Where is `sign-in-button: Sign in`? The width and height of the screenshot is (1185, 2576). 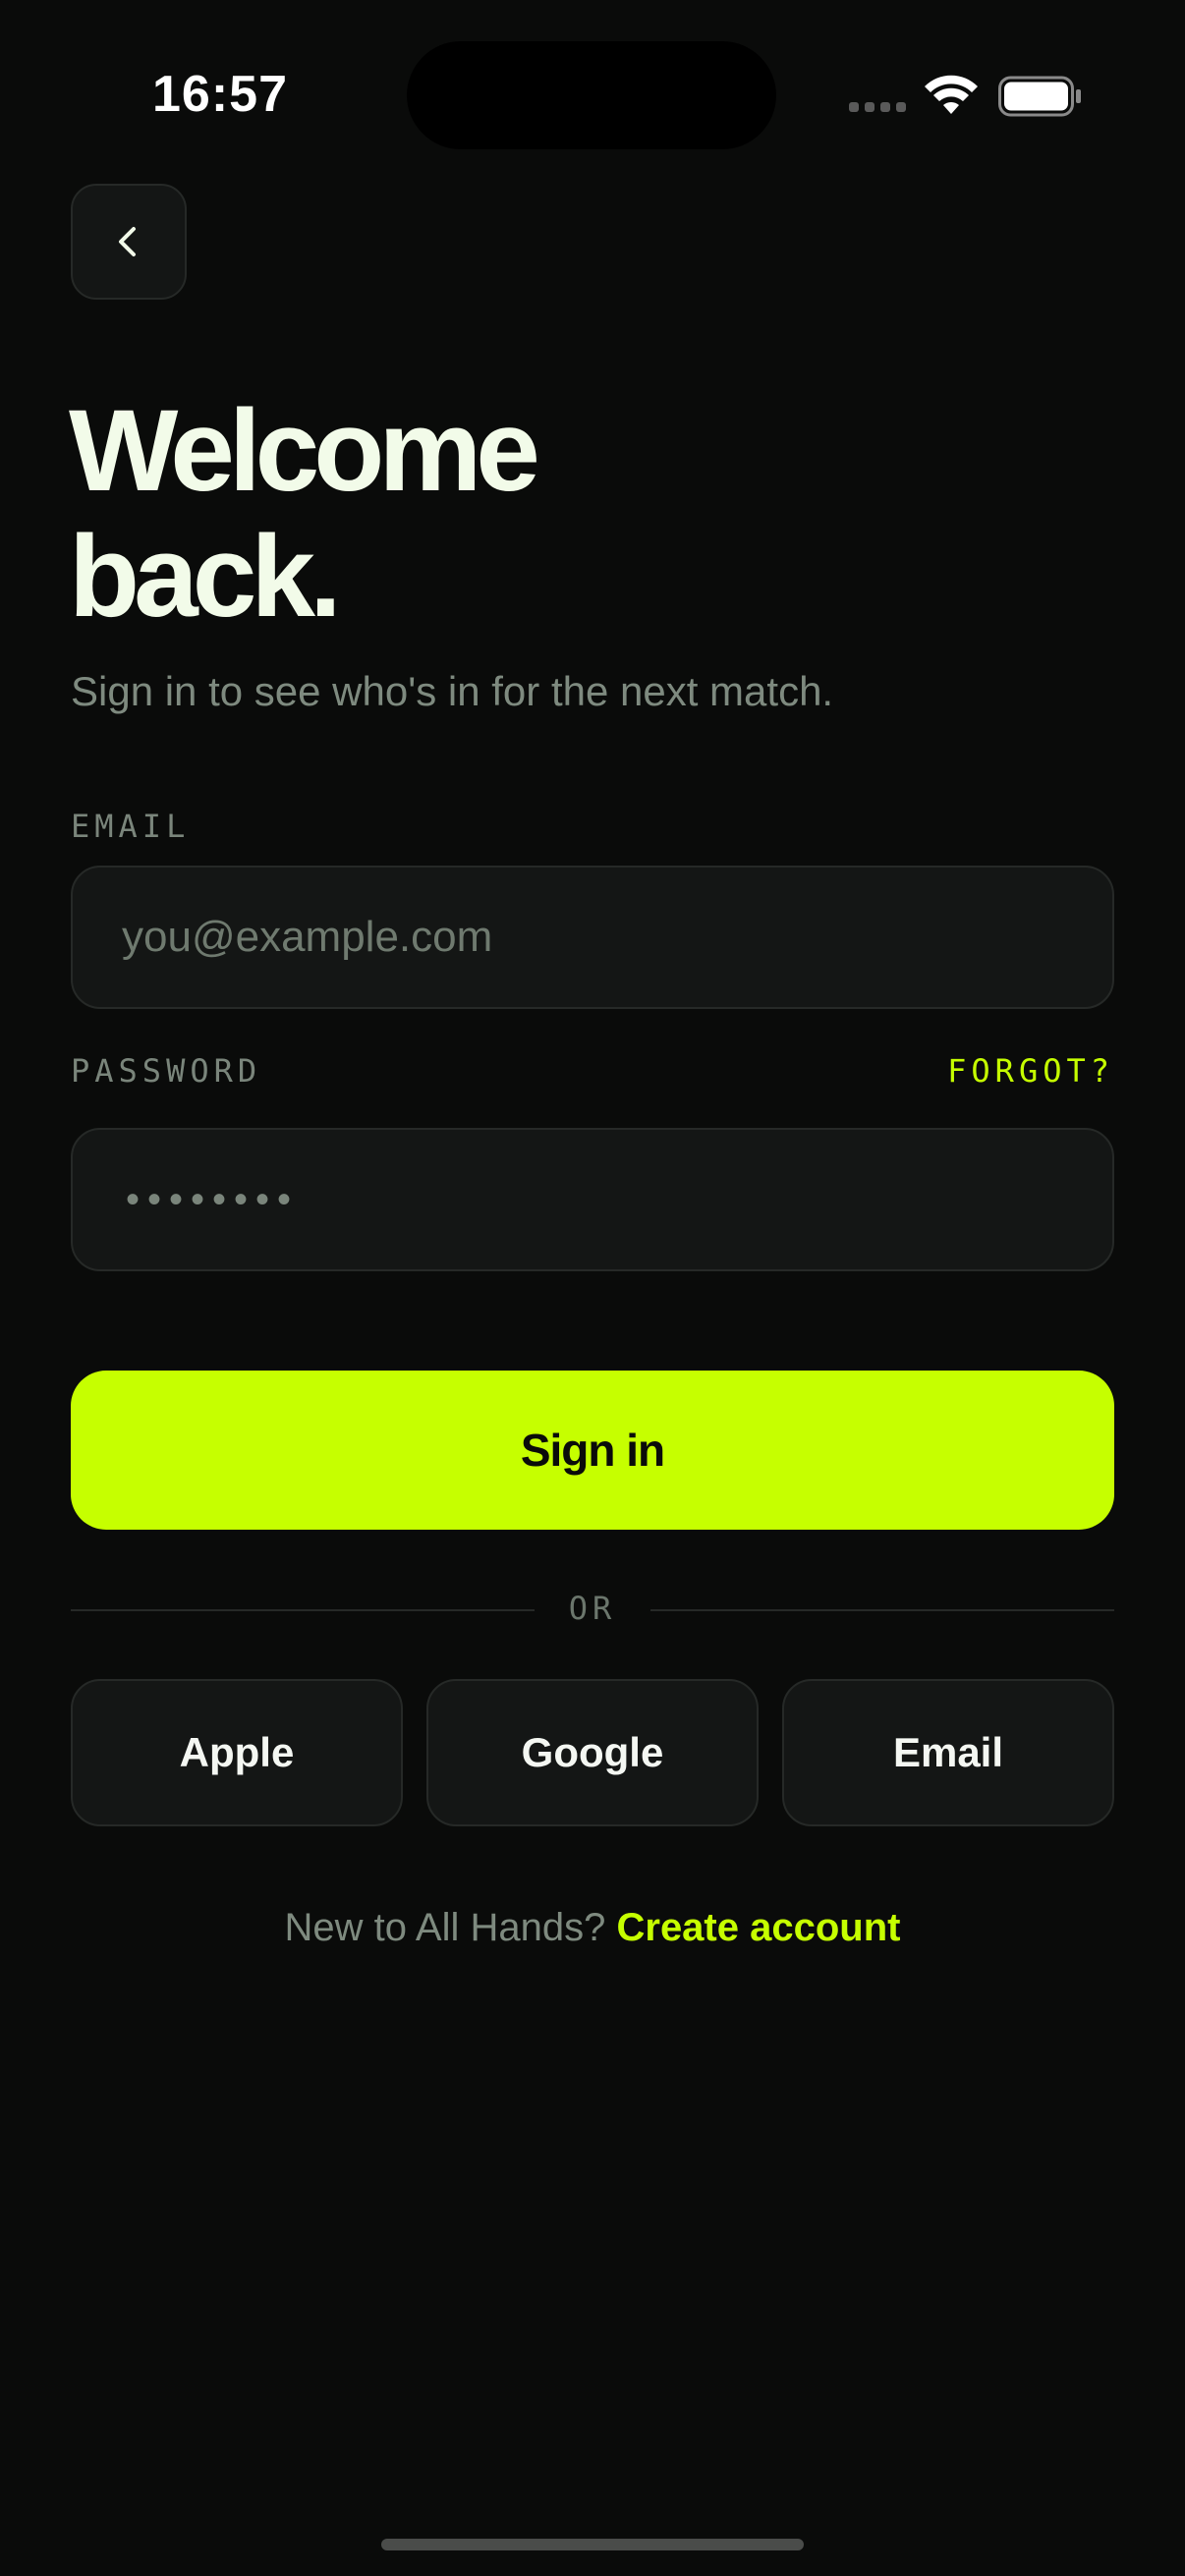 sign-in-button: Sign in is located at coordinates (592, 1450).